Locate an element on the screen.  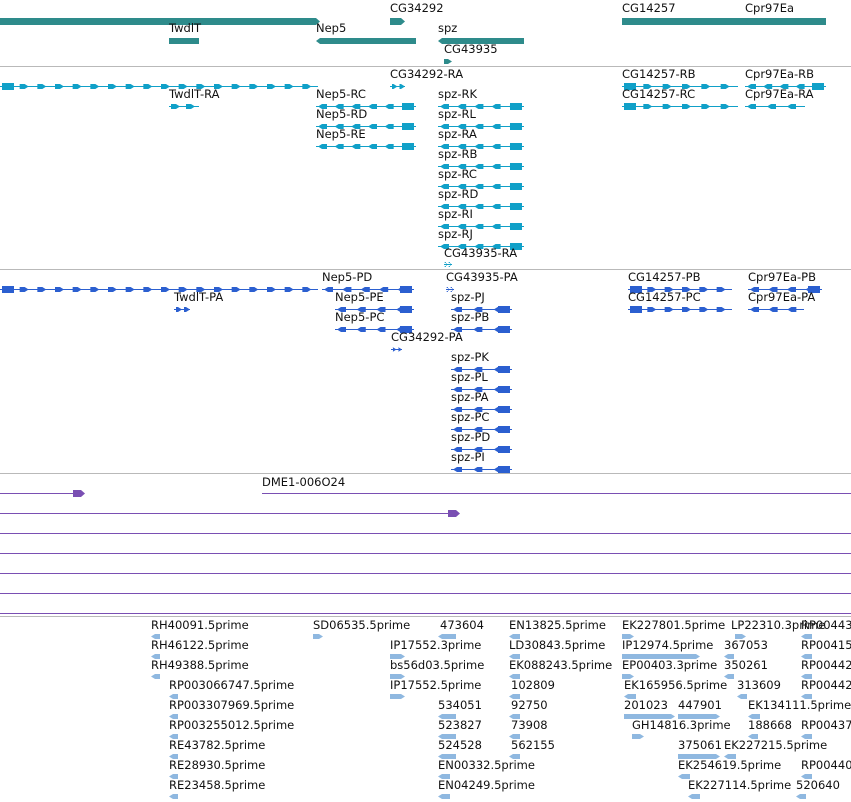
feature-label: spz-RK is located at coordinates (458, 94).